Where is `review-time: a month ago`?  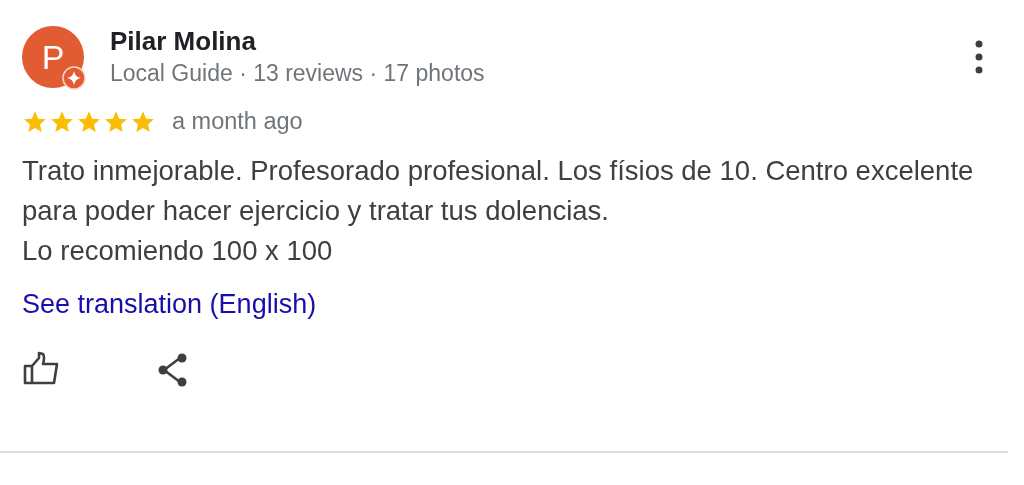 review-time: a month ago is located at coordinates (237, 121).